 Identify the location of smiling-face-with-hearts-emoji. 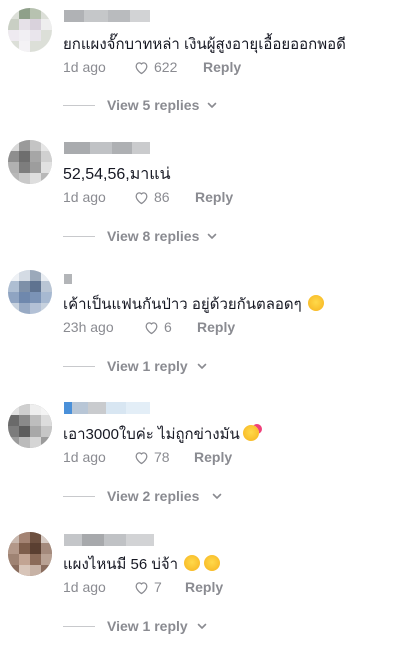
(250, 433).